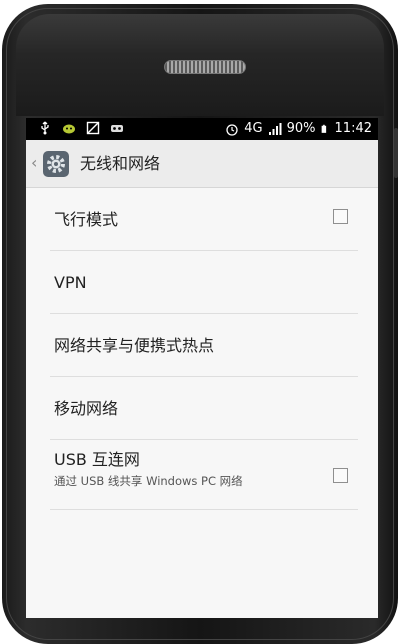 Image resolution: width=400 pixels, height=644 pixels. Describe the element at coordinates (340, 216) in the screenshot. I see `airplane-mode-checkbox` at that location.